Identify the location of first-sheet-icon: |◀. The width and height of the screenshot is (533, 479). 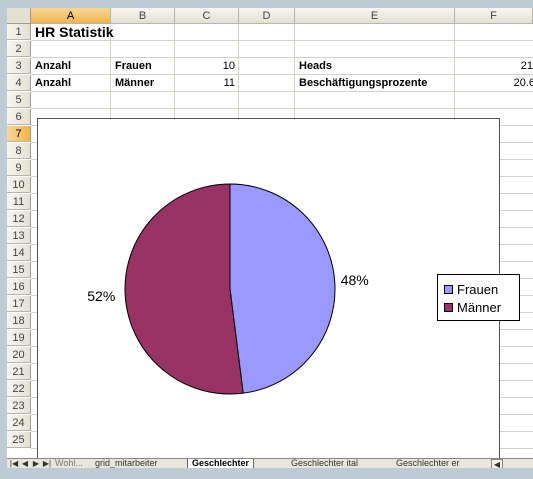
(14, 463).